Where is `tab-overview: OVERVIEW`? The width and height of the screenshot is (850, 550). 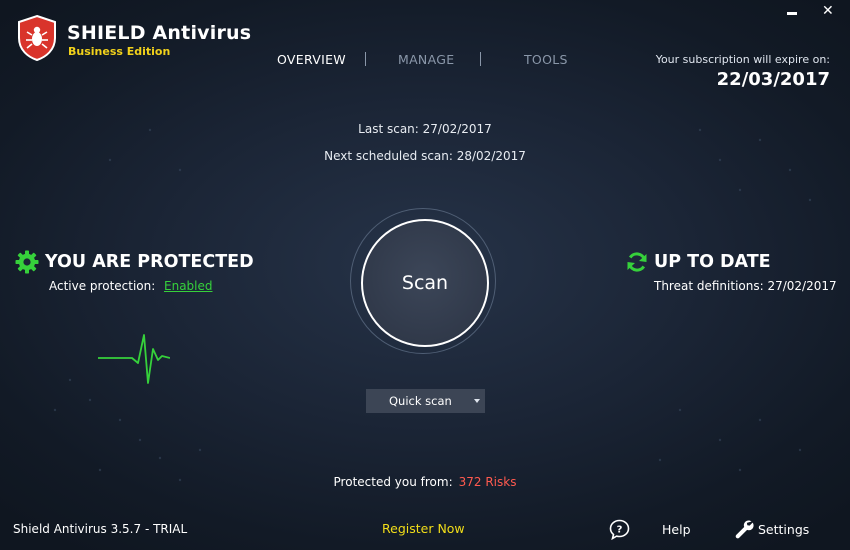 tab-overview: OVERVIEW is located at coordinates (311, 59).